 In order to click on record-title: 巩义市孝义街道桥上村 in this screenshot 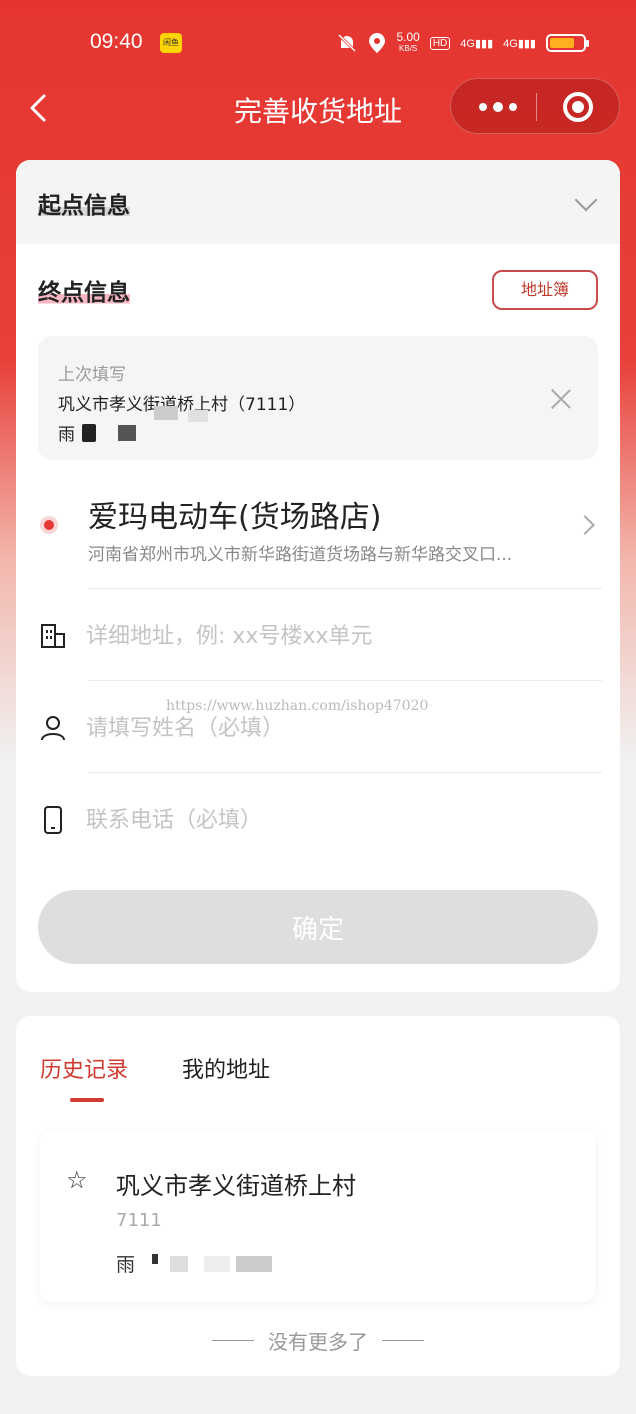, I will do `click(236, 1186)`.